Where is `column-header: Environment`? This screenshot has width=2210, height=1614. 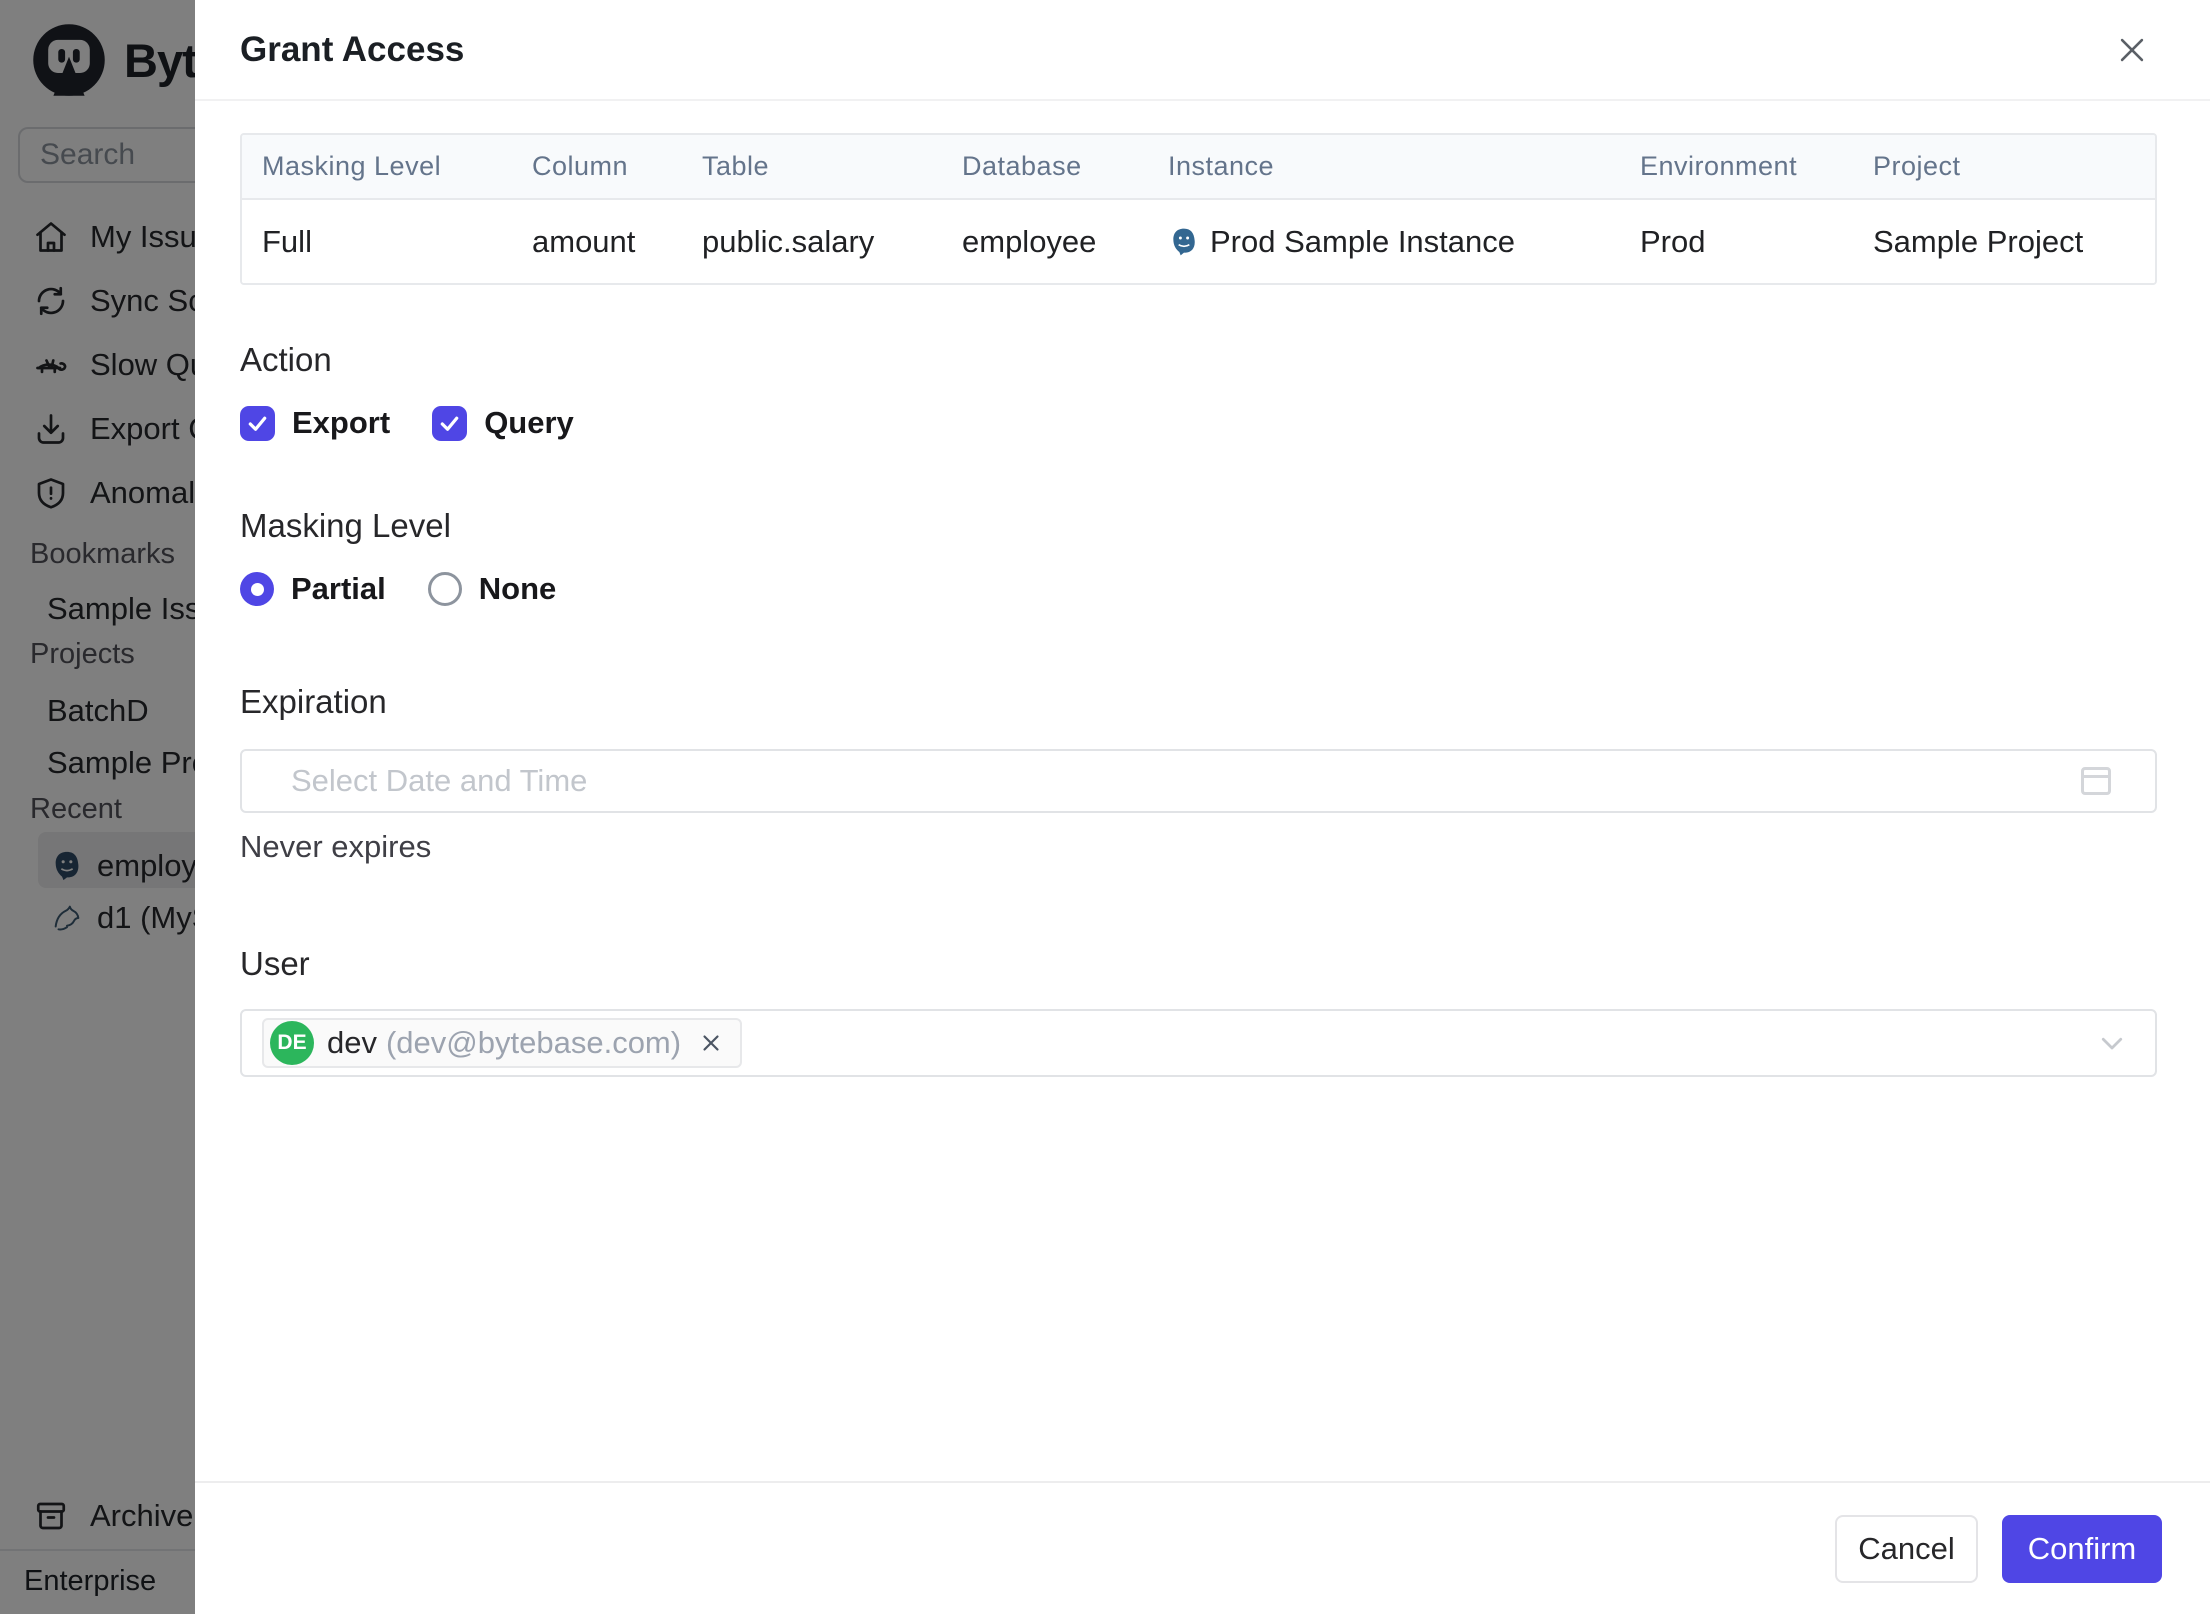 column-header: Environment is located at coordinates (1719, 166).